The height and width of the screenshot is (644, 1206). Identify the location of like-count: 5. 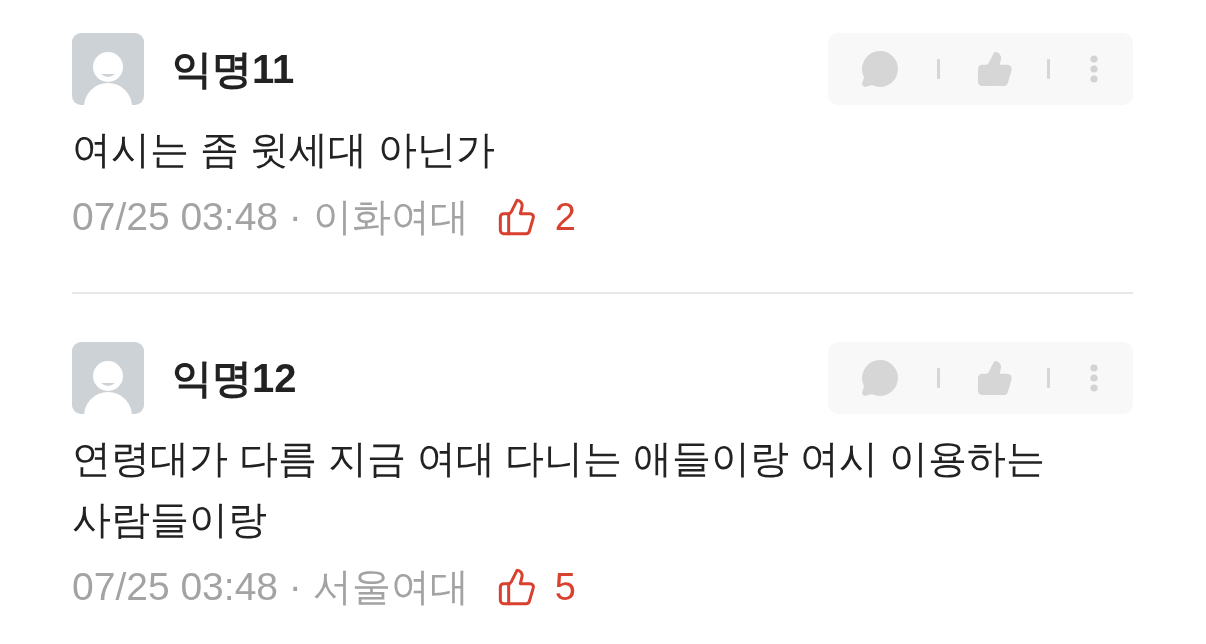
(565, 587).